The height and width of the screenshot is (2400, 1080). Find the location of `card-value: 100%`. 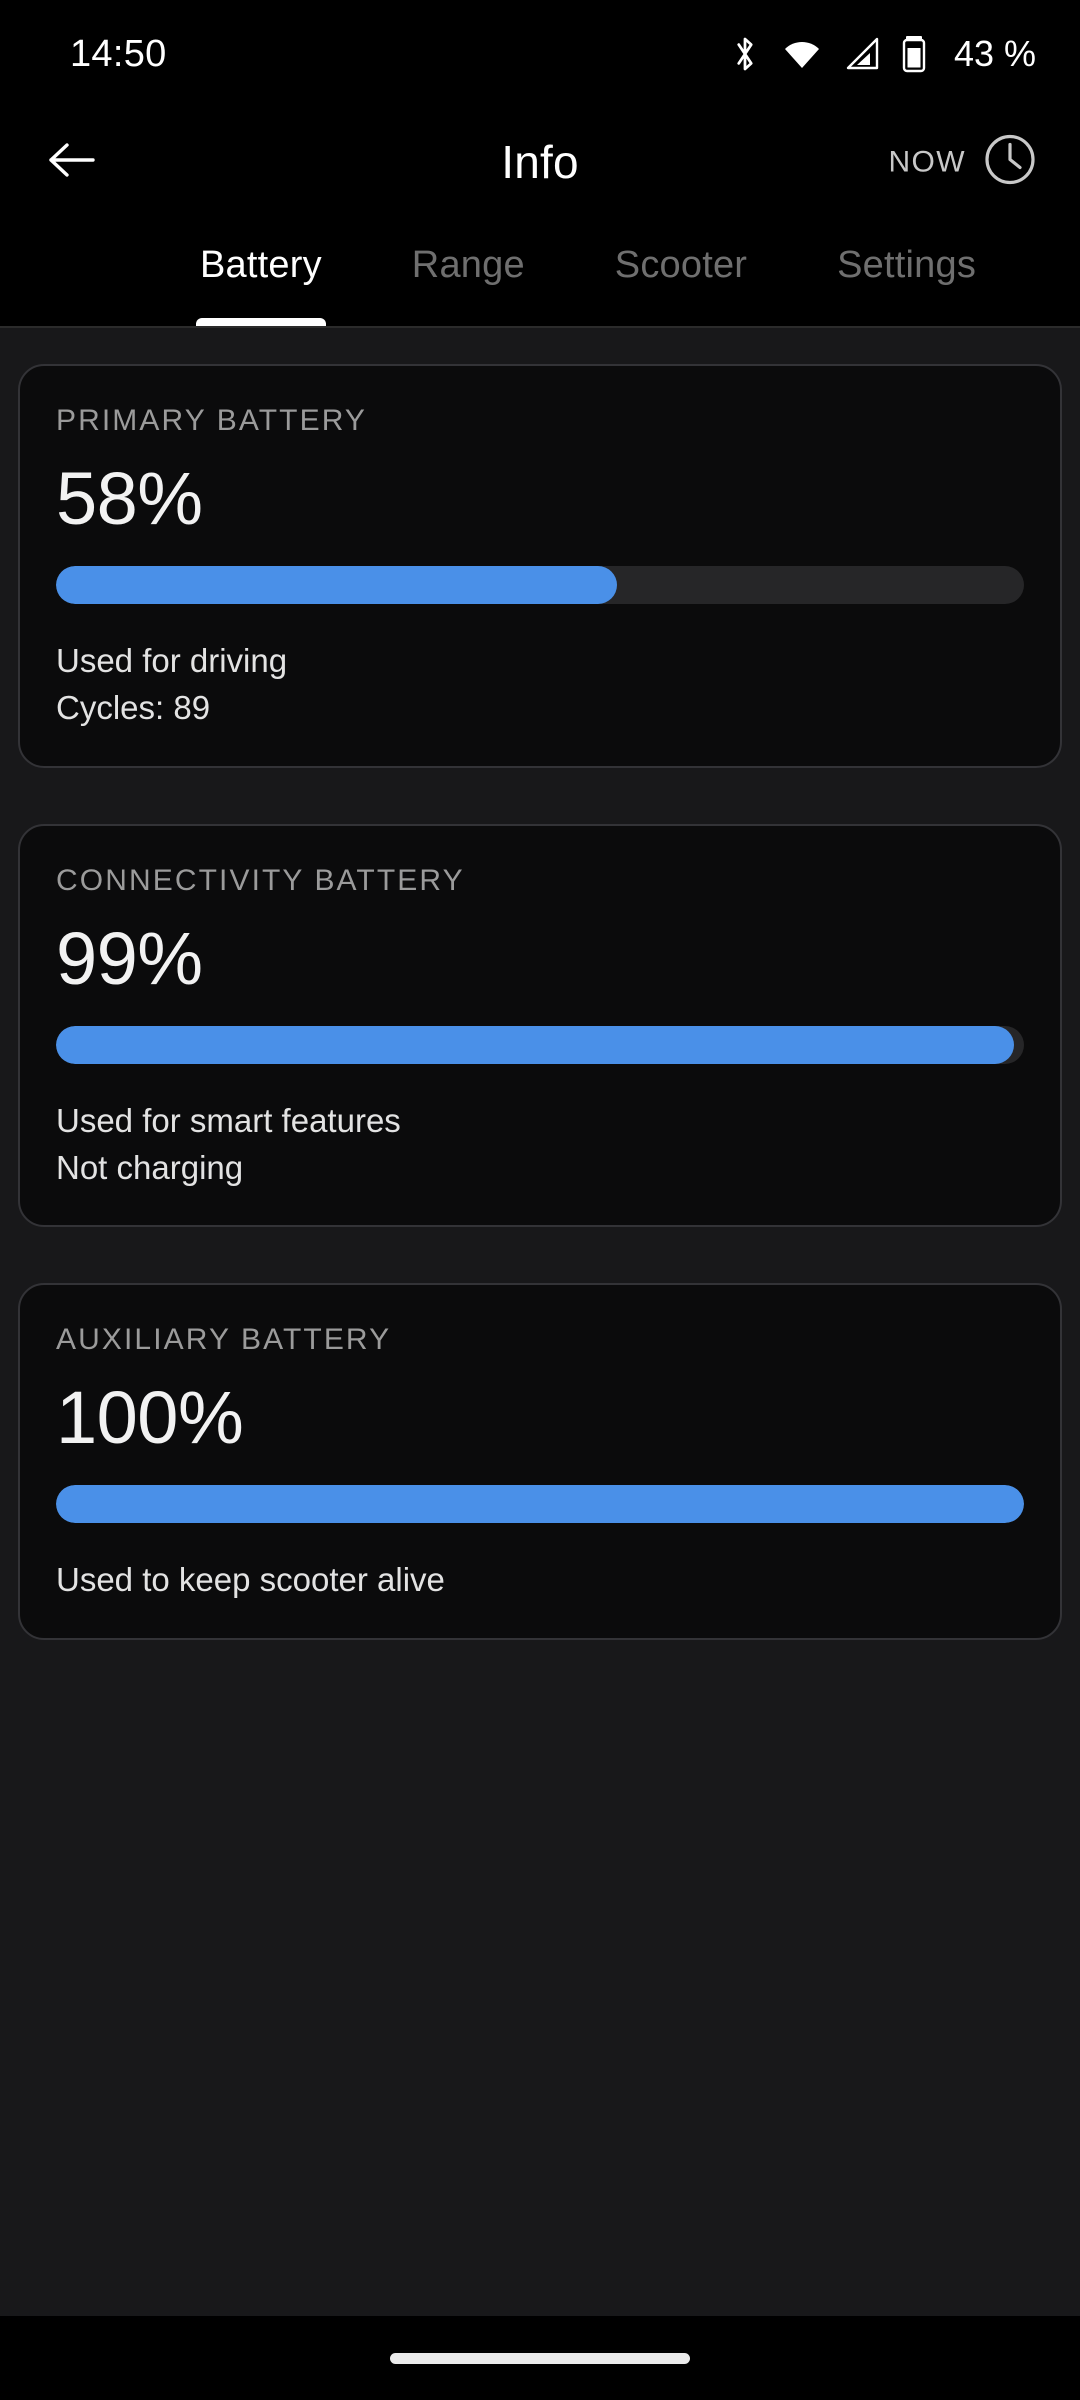

card-value: 100% is located at coordinates (150, 1418).